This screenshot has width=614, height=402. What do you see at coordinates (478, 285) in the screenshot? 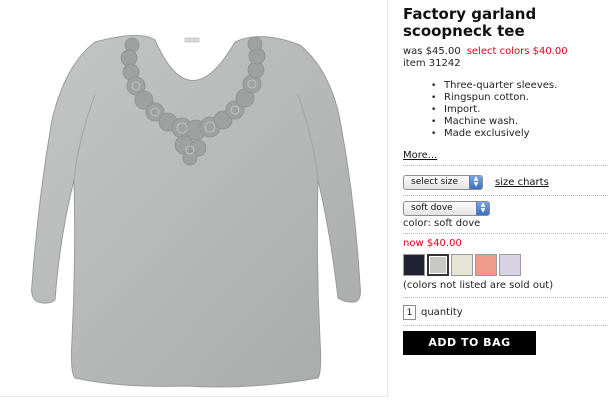
I see `sold-out-note: (colors not listed are sold out)` at bounding box center [478, 285].